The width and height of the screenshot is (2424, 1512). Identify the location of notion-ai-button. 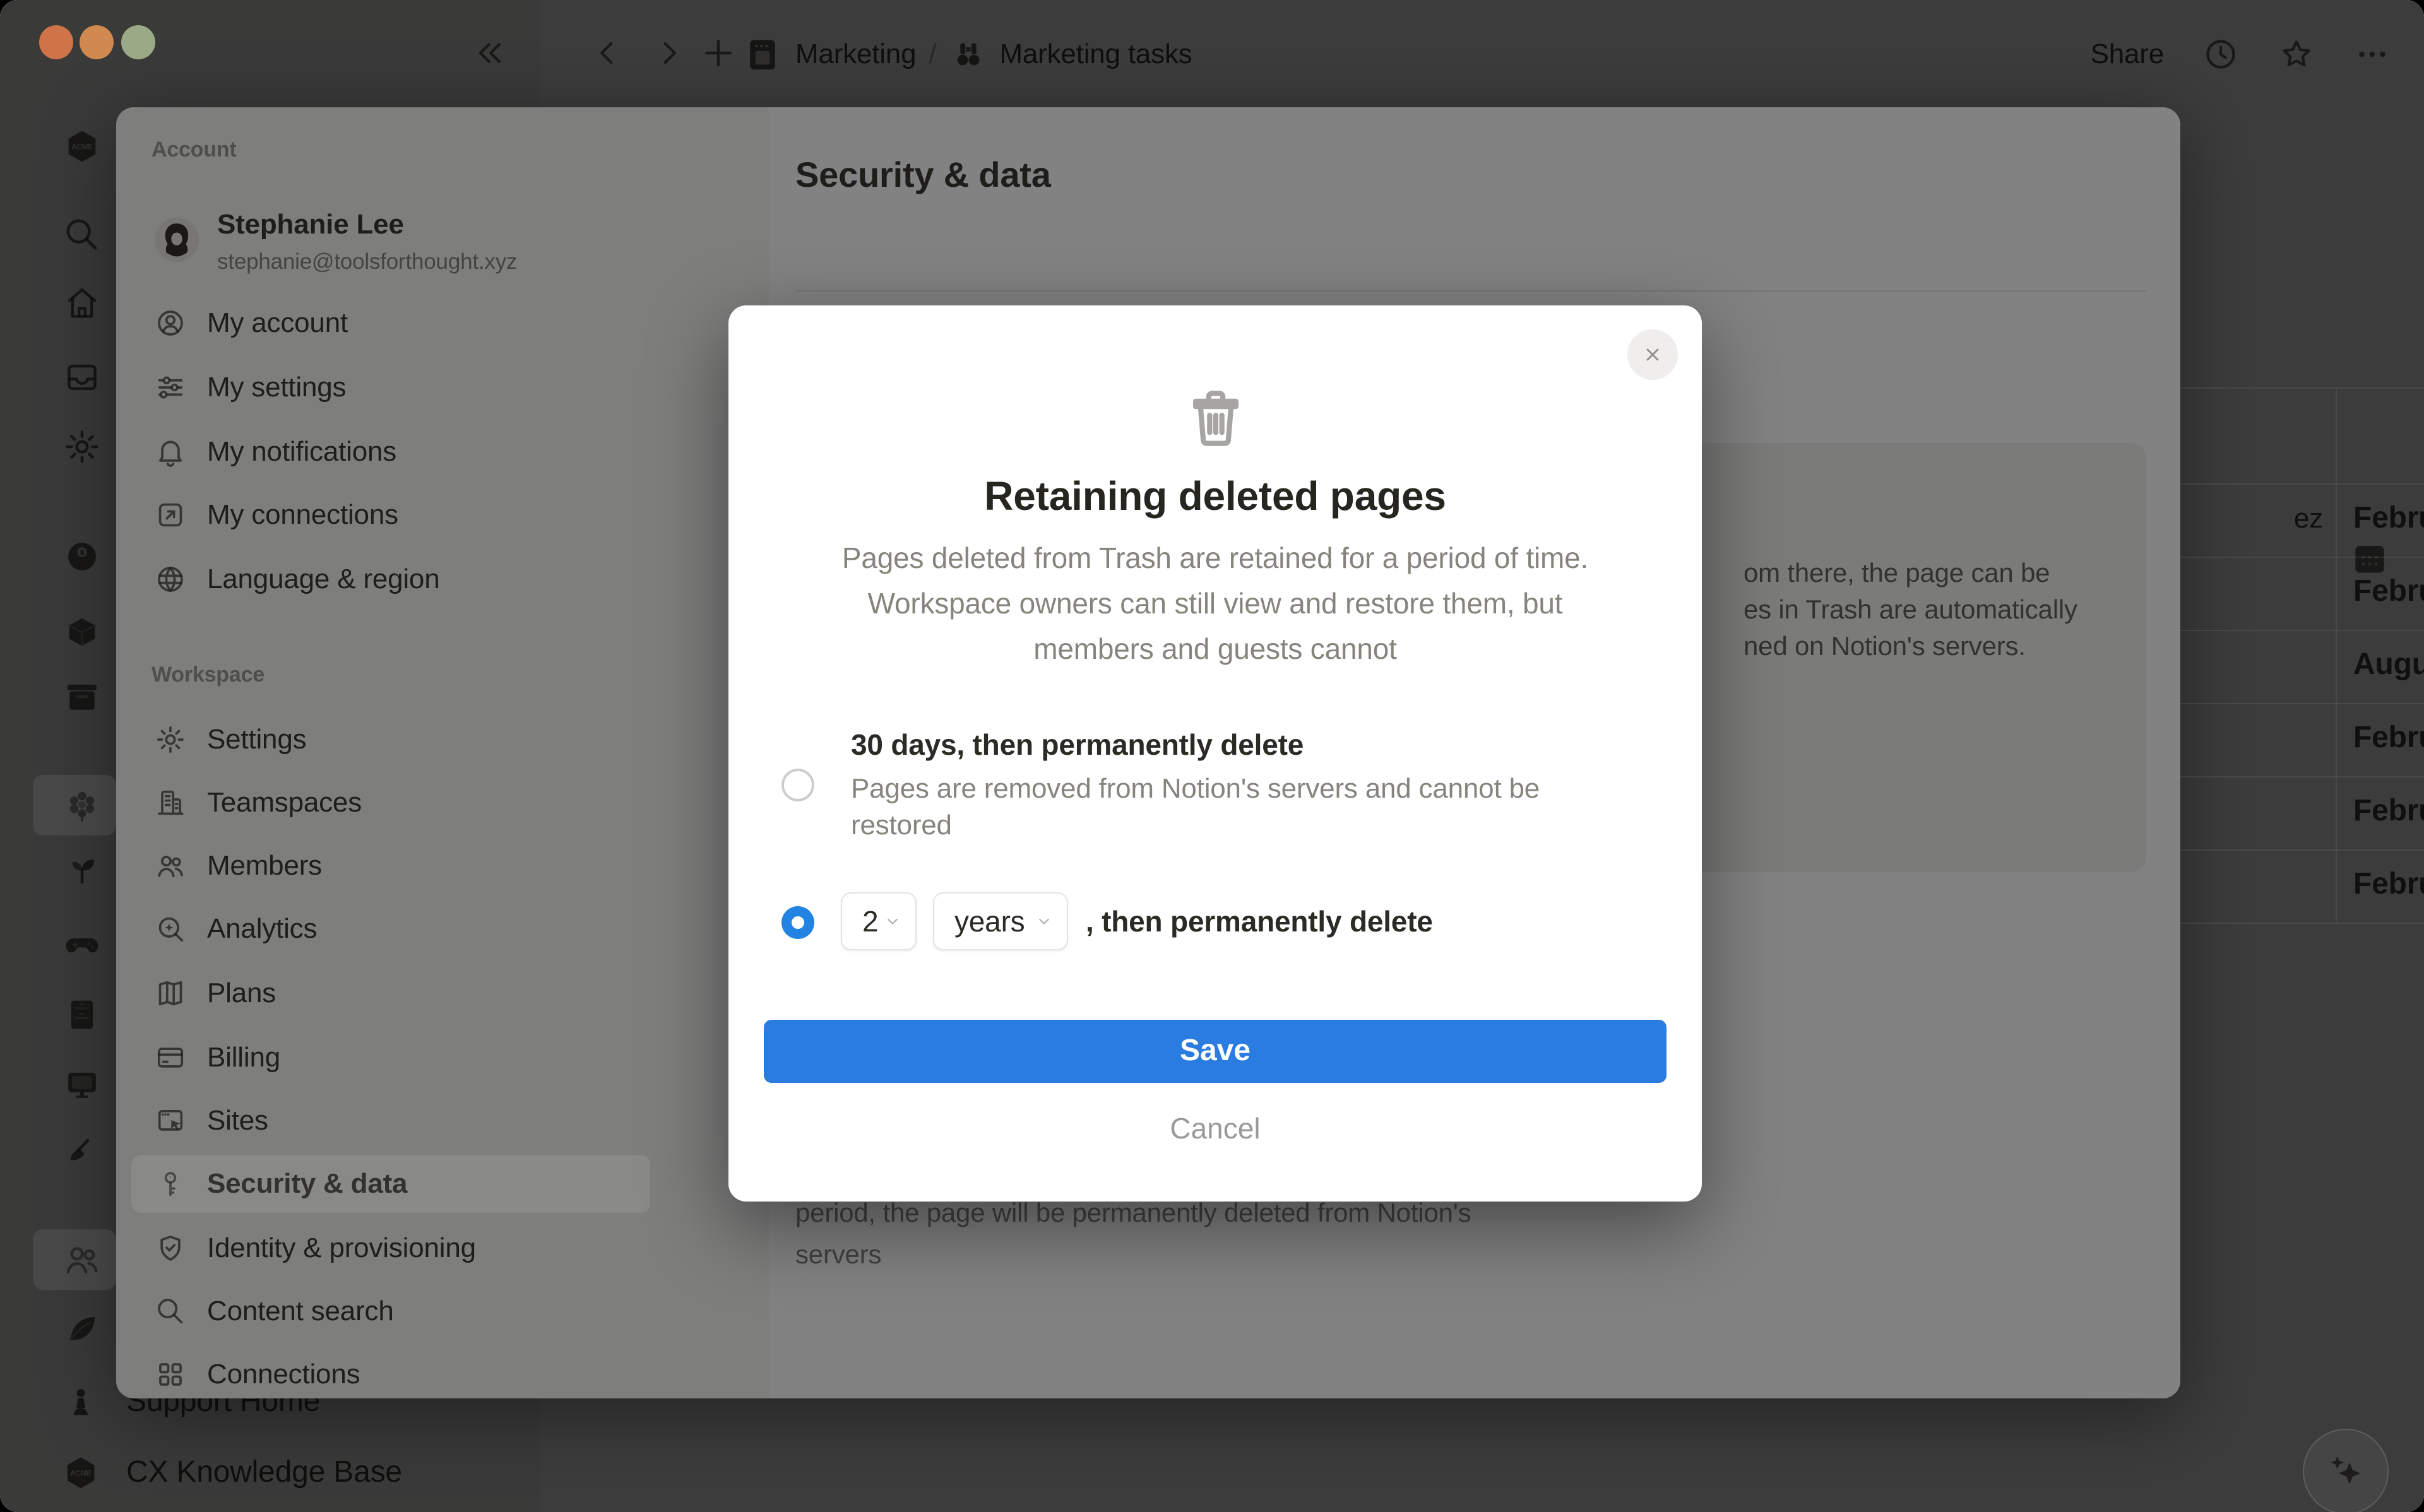
(2346, 1471).